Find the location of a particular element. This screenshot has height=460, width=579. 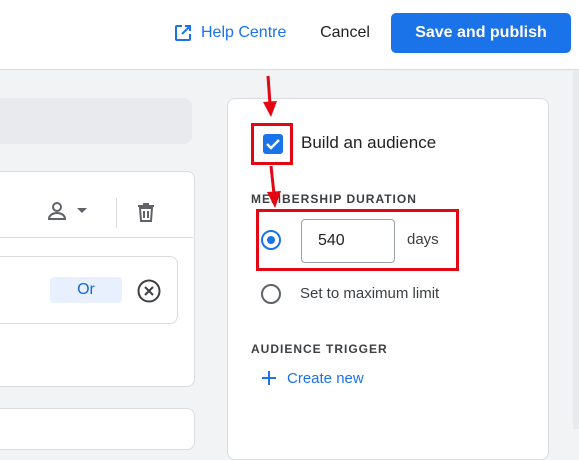

arrowhead-checkbox is located at coordinates (270, 109).